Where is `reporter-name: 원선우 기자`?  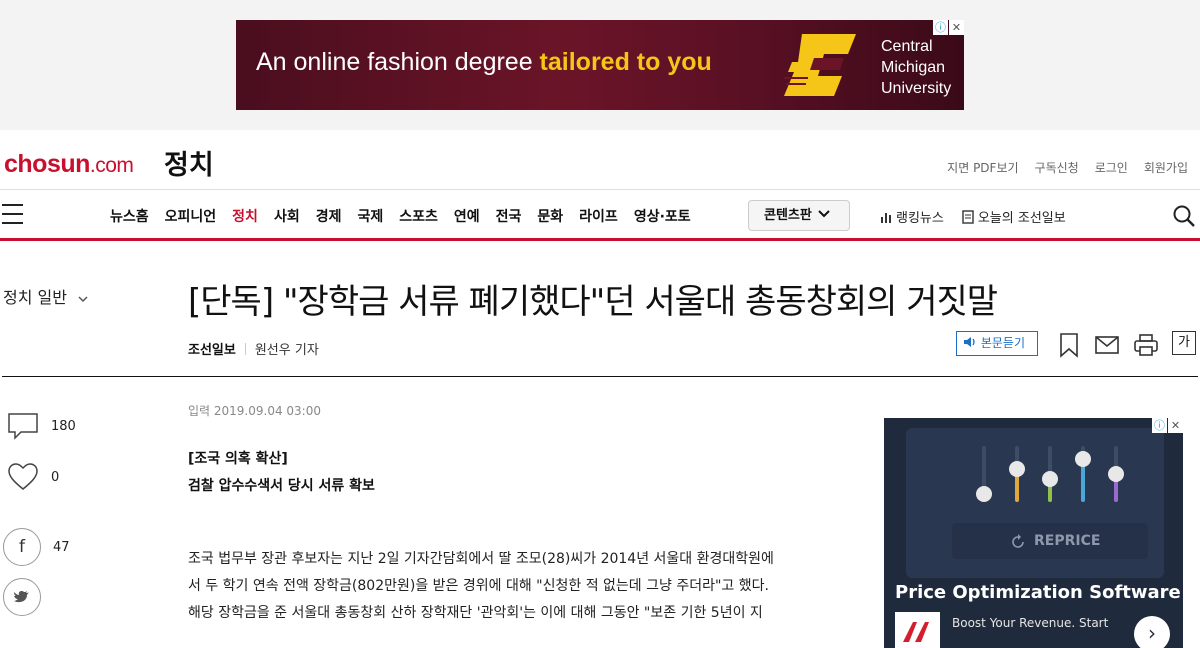
reporter-name: 원선우 기자 is located at coordinates (287, 348).